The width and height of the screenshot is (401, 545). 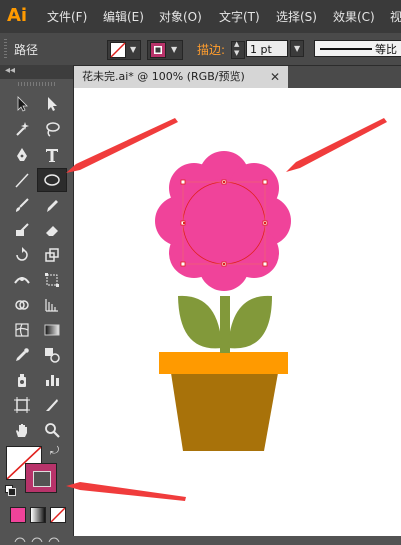 What do you see at coordinates (37, 541) in the screenshot?
I see `draw-mode-icon` at bounding box center [37, 541].